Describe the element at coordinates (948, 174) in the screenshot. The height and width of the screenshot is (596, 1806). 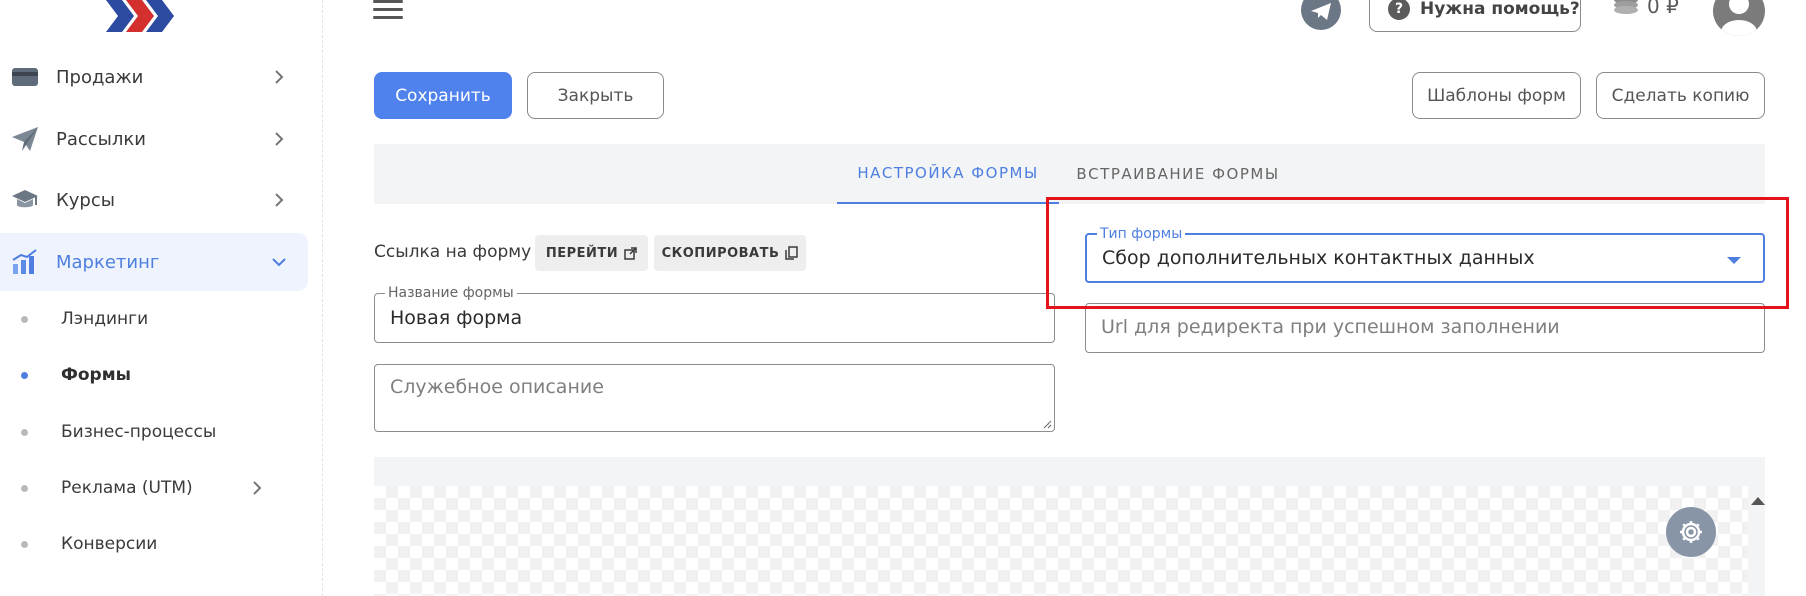
I see `tab-form-settings: НАСТРОЙКА ФОРМЫ` at that location.